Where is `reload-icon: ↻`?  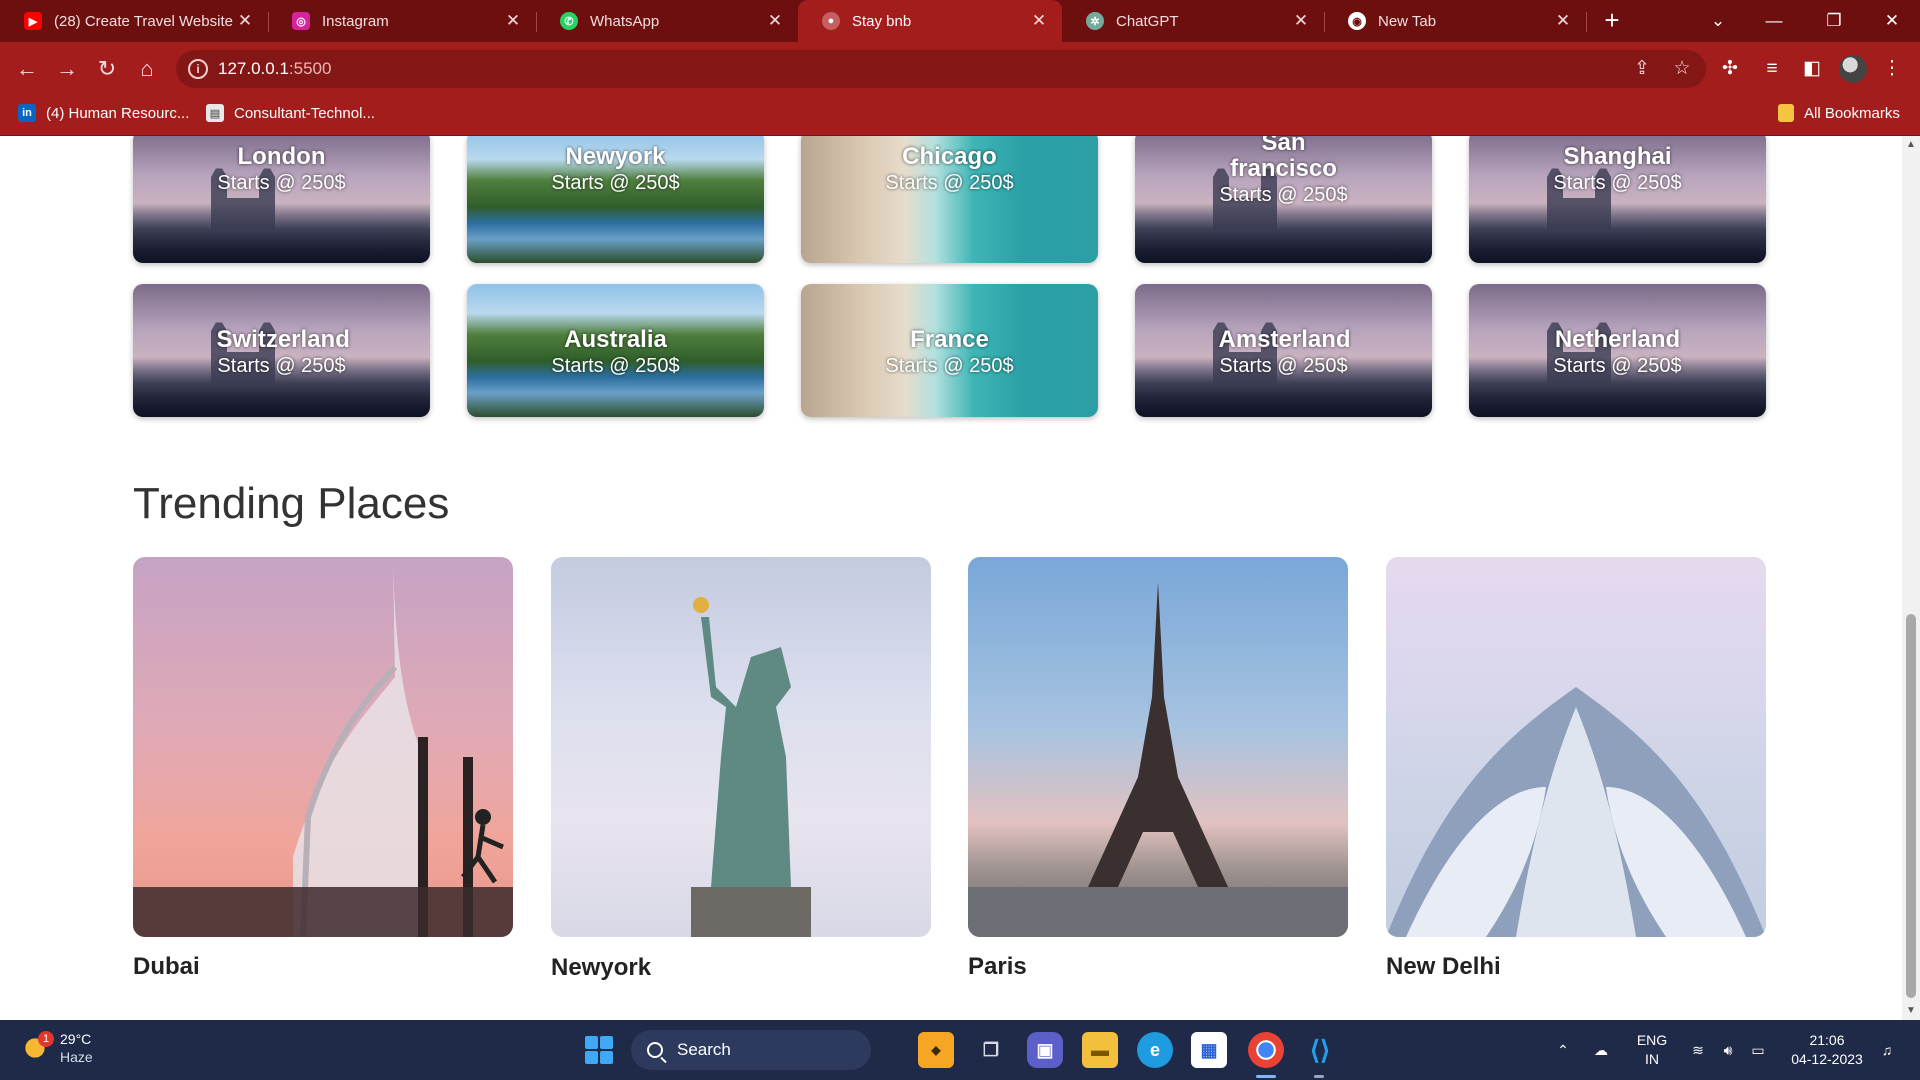
reload-icon: ↻ is located at coordinates (107, 69).